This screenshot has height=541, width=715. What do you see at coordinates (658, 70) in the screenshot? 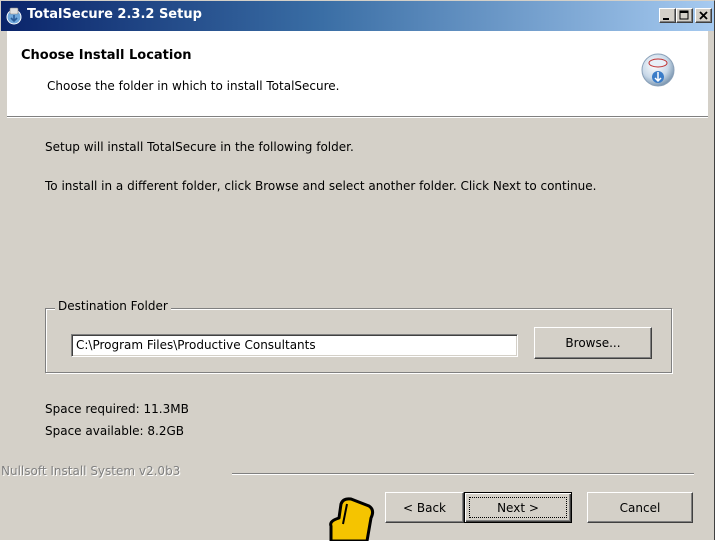
I see `installer-globe-icon` at bounding box center [658, 70].